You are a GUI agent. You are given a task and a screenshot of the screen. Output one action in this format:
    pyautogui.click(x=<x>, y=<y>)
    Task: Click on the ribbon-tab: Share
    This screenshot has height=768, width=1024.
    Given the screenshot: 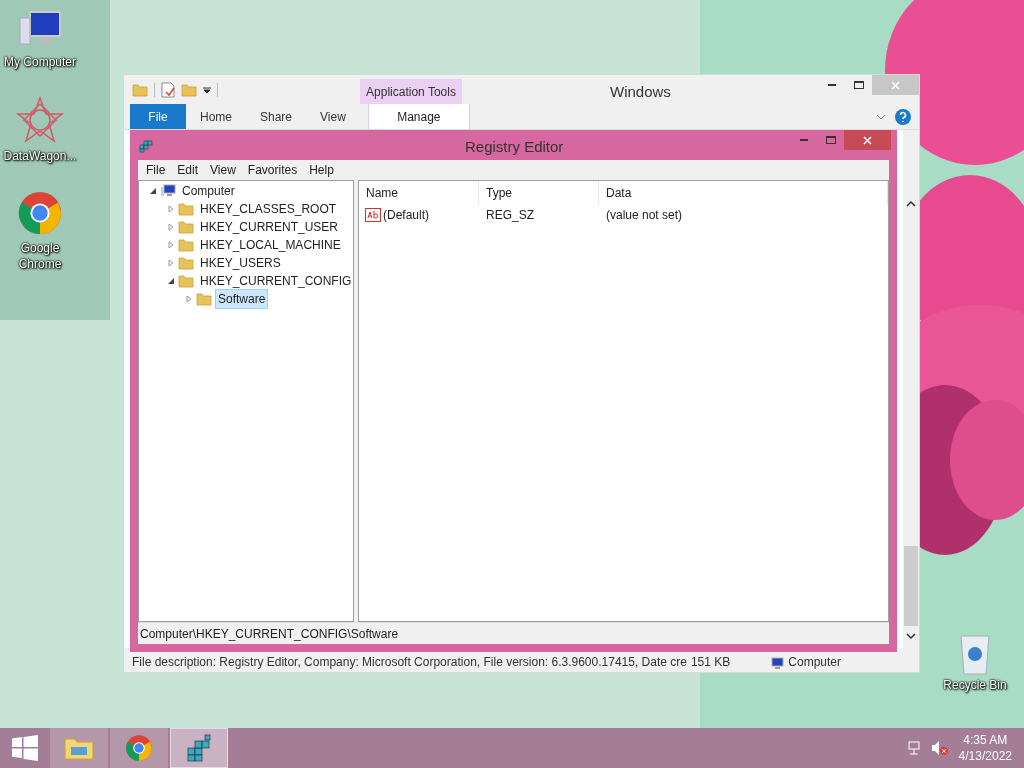 What is the action you would take?
    pyautogui.click(x=276, y=116)
    